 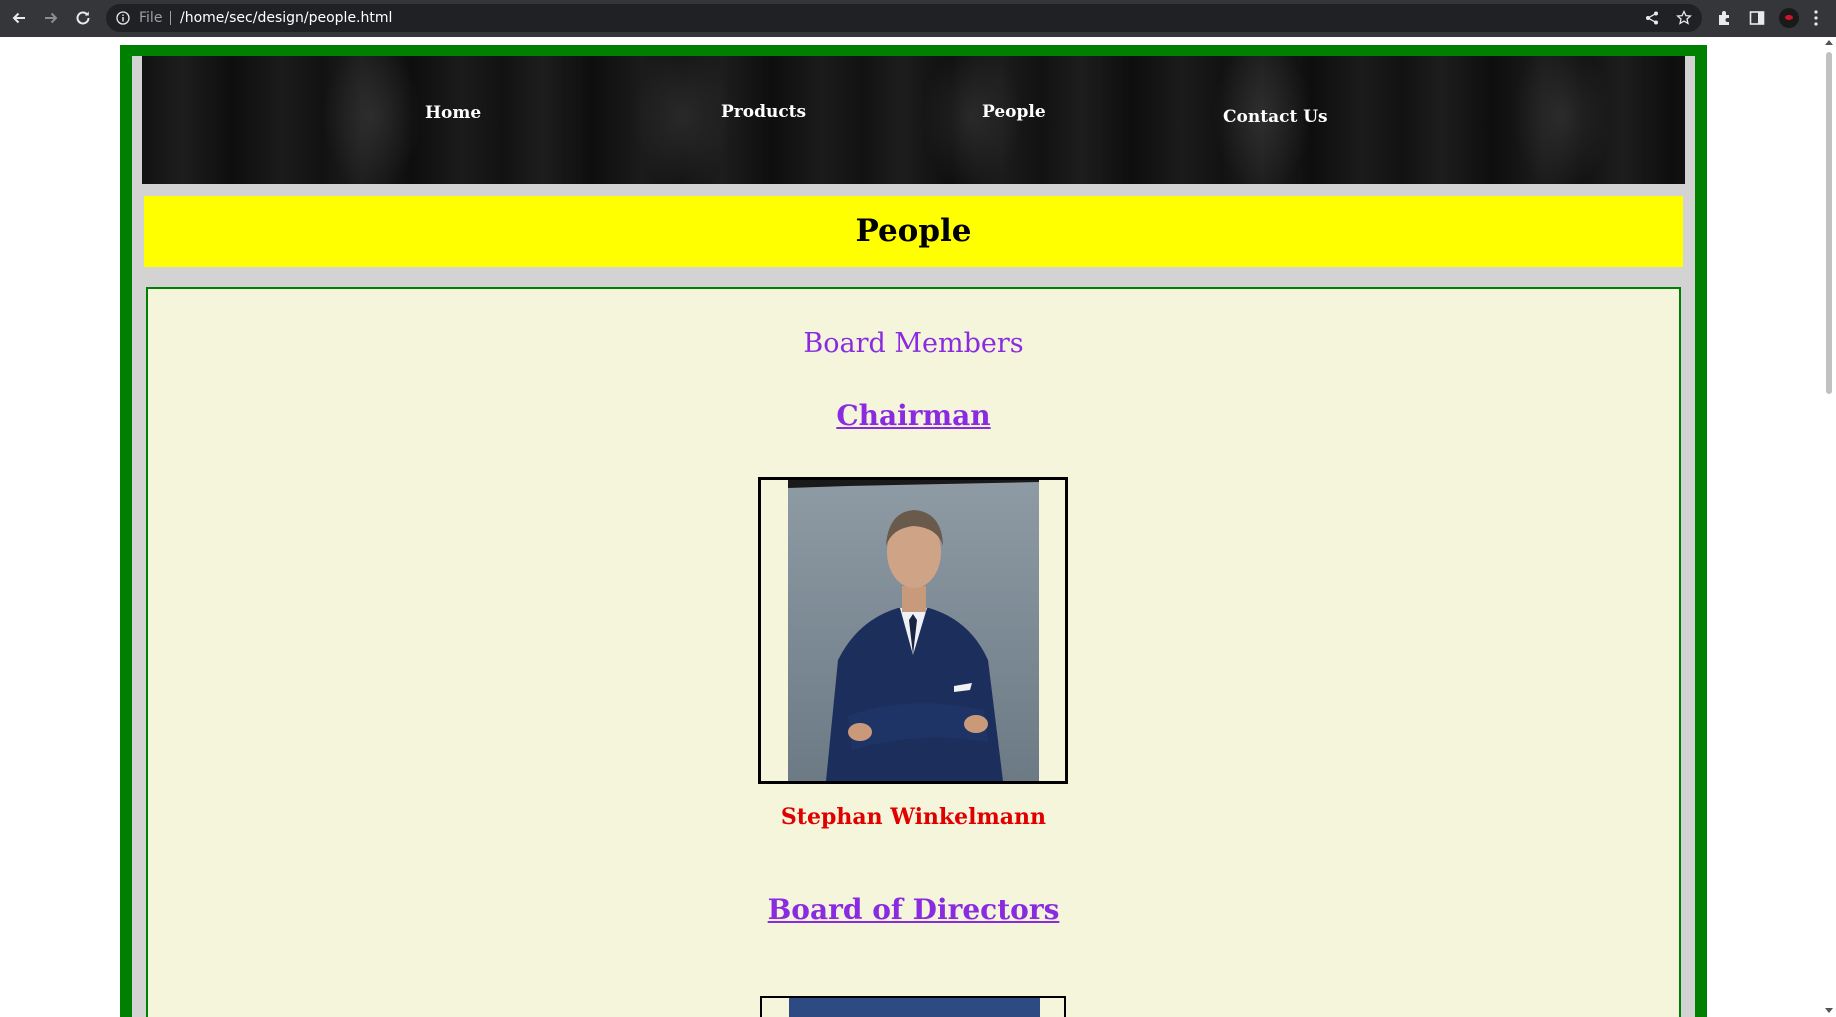 I want to click on chairman-name: Stephan Winkelmann, so click(x=913, y=817).